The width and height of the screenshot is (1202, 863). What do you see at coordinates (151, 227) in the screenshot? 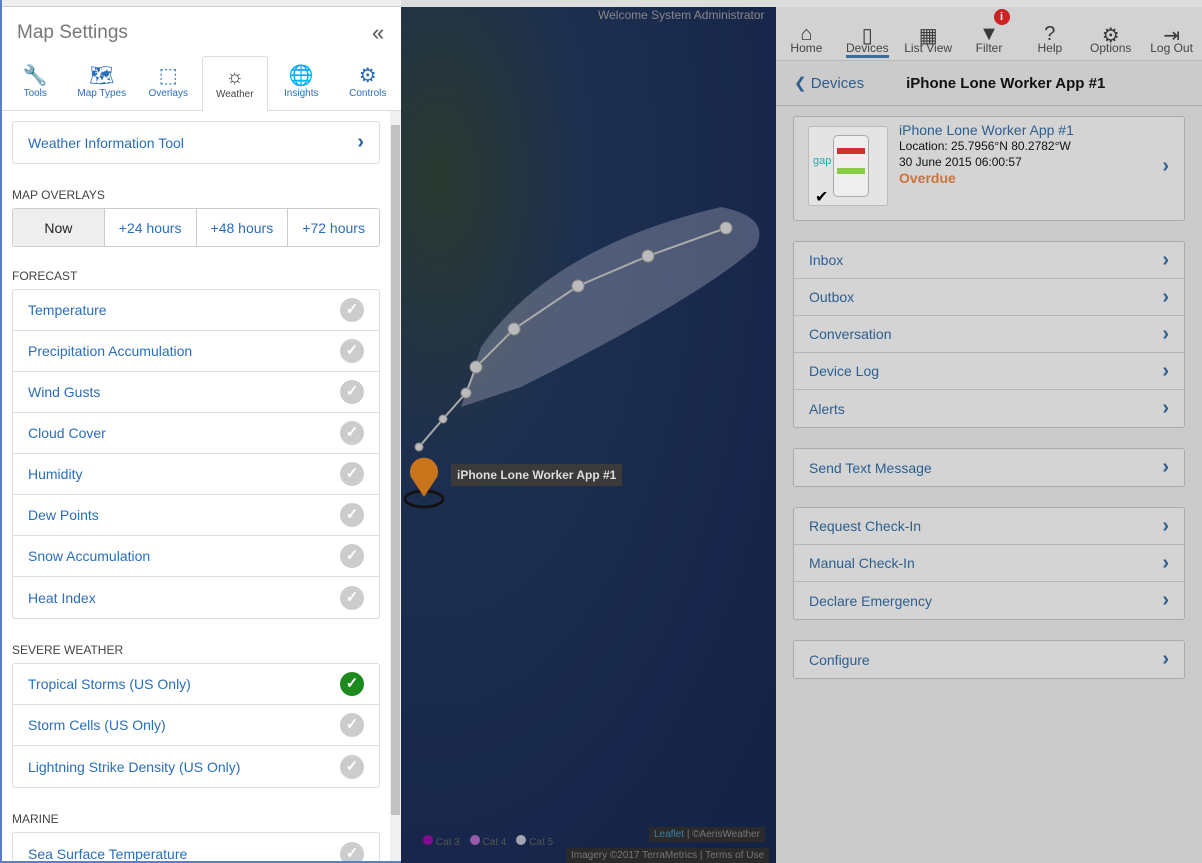
I see `overlay-time-option: +24 hours` at bounding box center [151, 227].